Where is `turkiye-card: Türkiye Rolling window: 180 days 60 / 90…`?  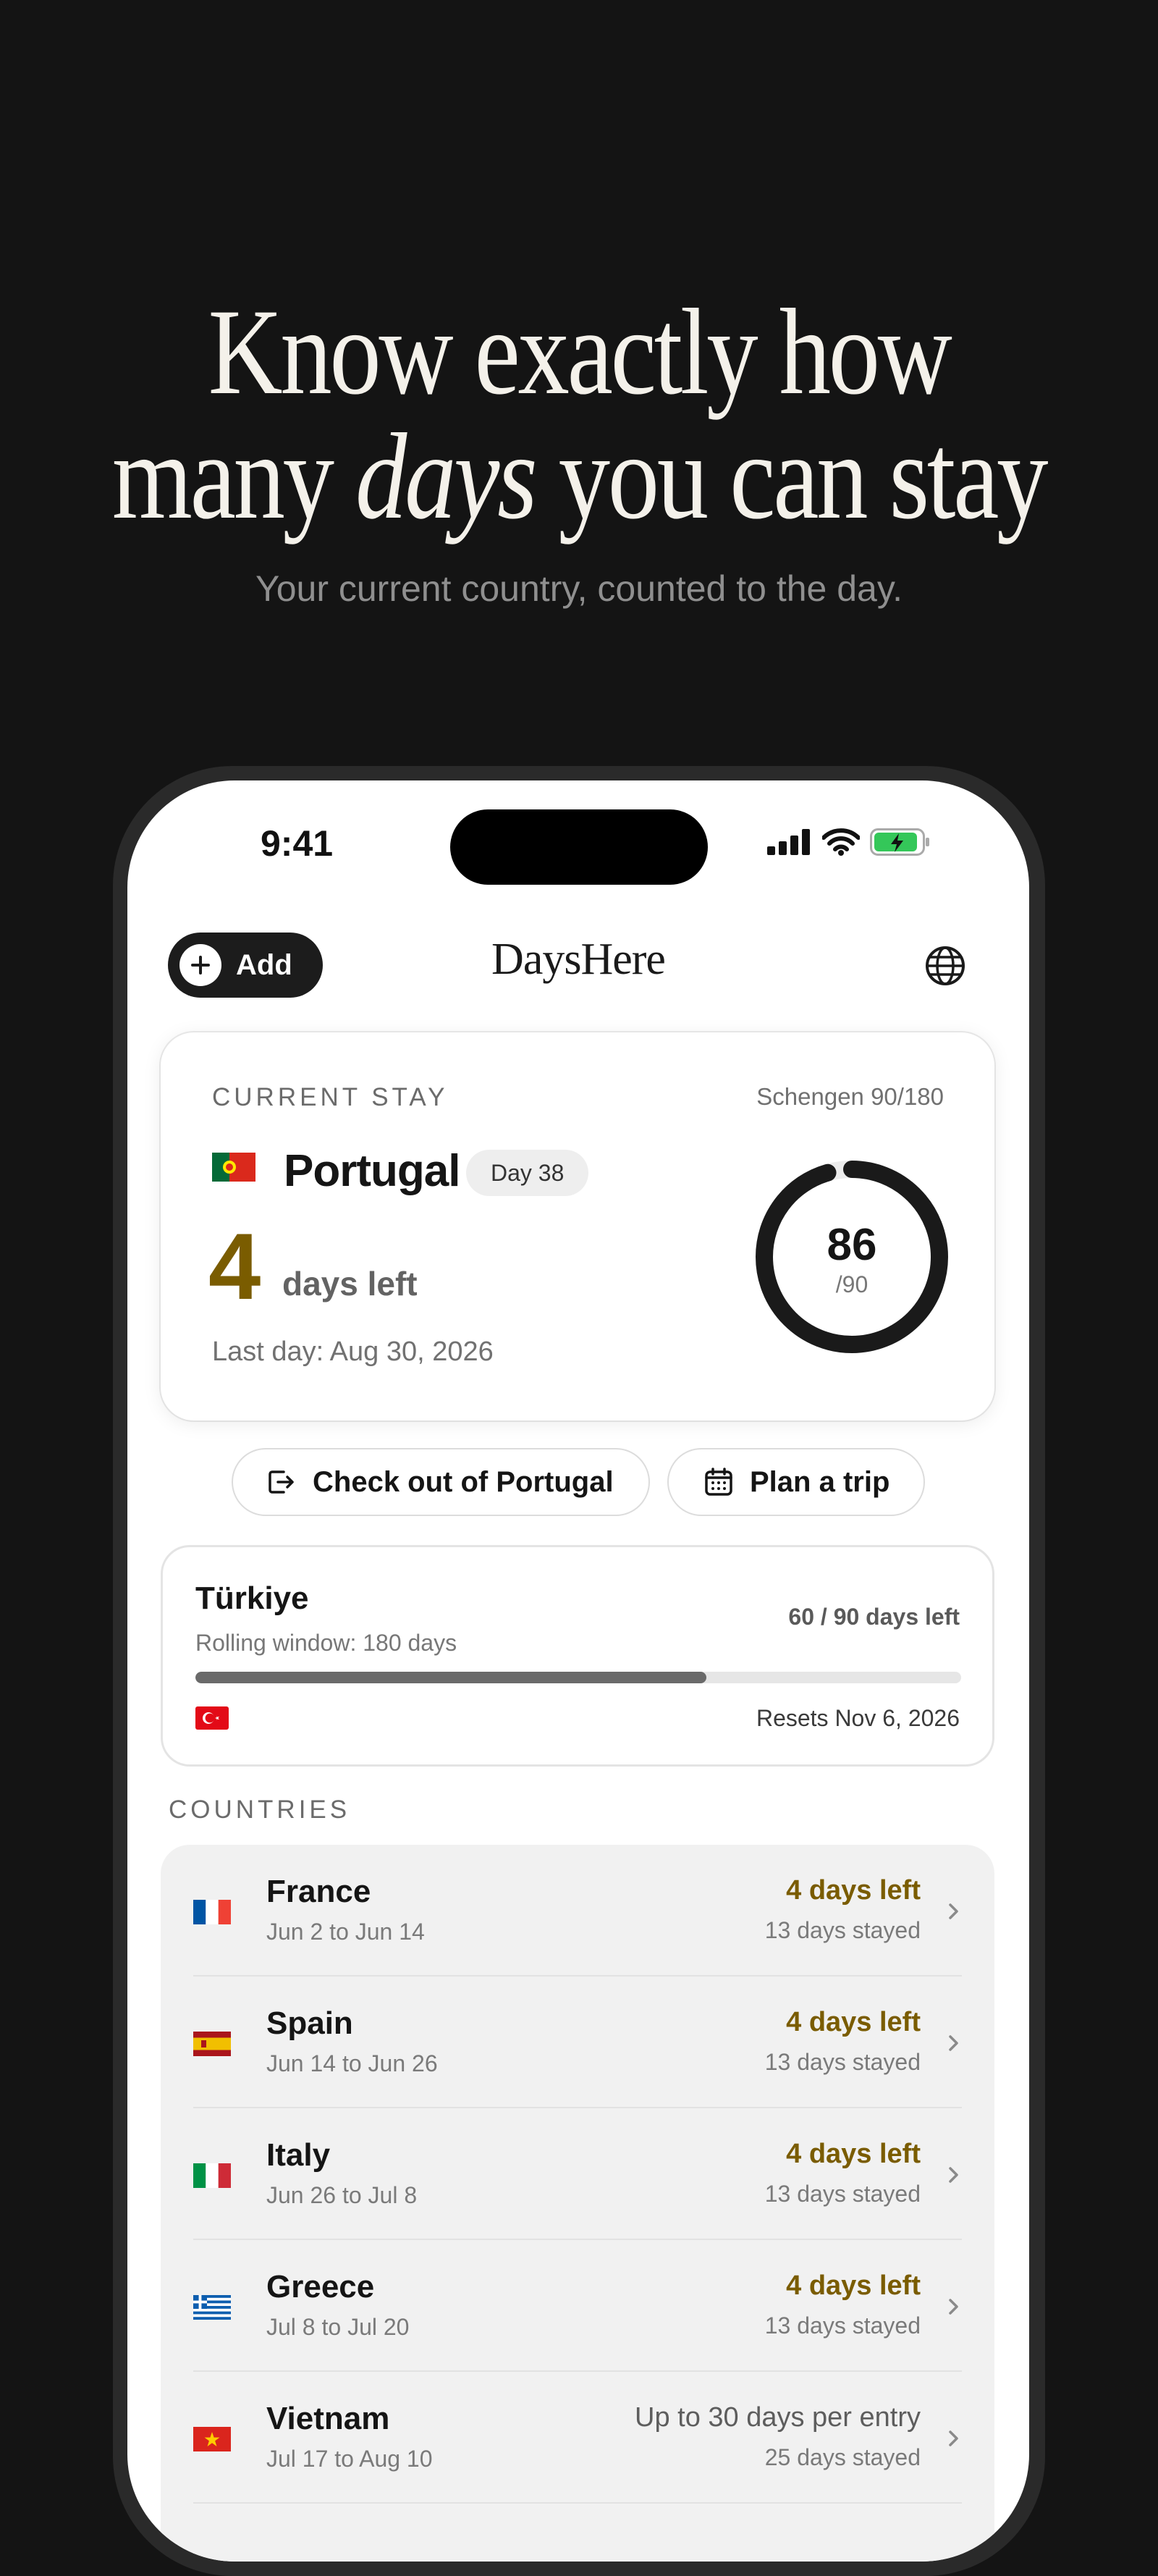
turkiye-card: Türkiye Rolling window: 180 days 60 / 90… is located at coordinates (577, 1656).